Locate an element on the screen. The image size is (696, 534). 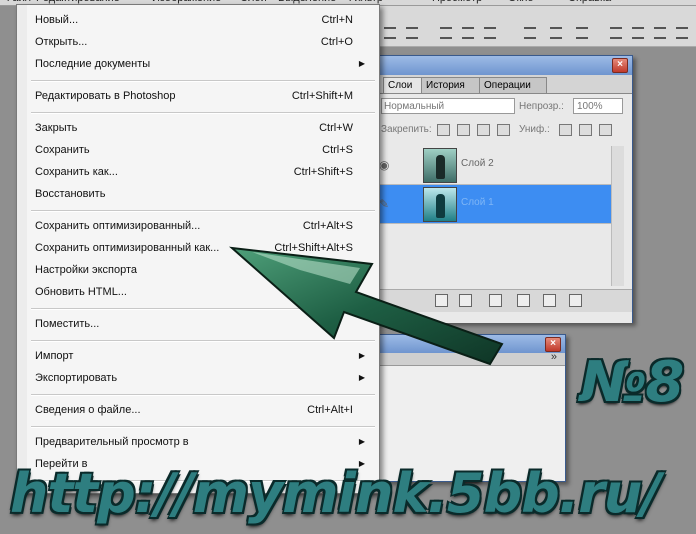
new-layer-icon is located at coordinates (549, 300).